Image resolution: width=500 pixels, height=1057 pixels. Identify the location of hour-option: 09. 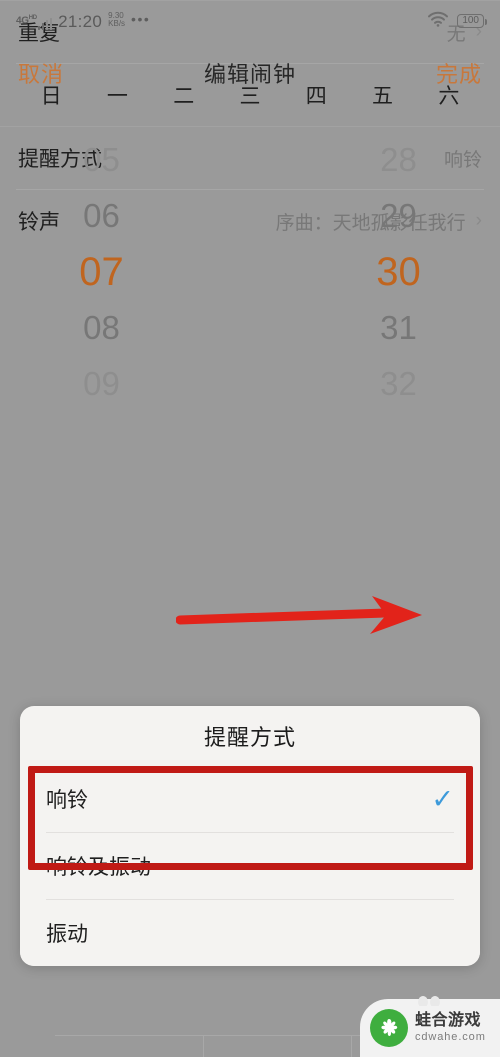
(101, 384).